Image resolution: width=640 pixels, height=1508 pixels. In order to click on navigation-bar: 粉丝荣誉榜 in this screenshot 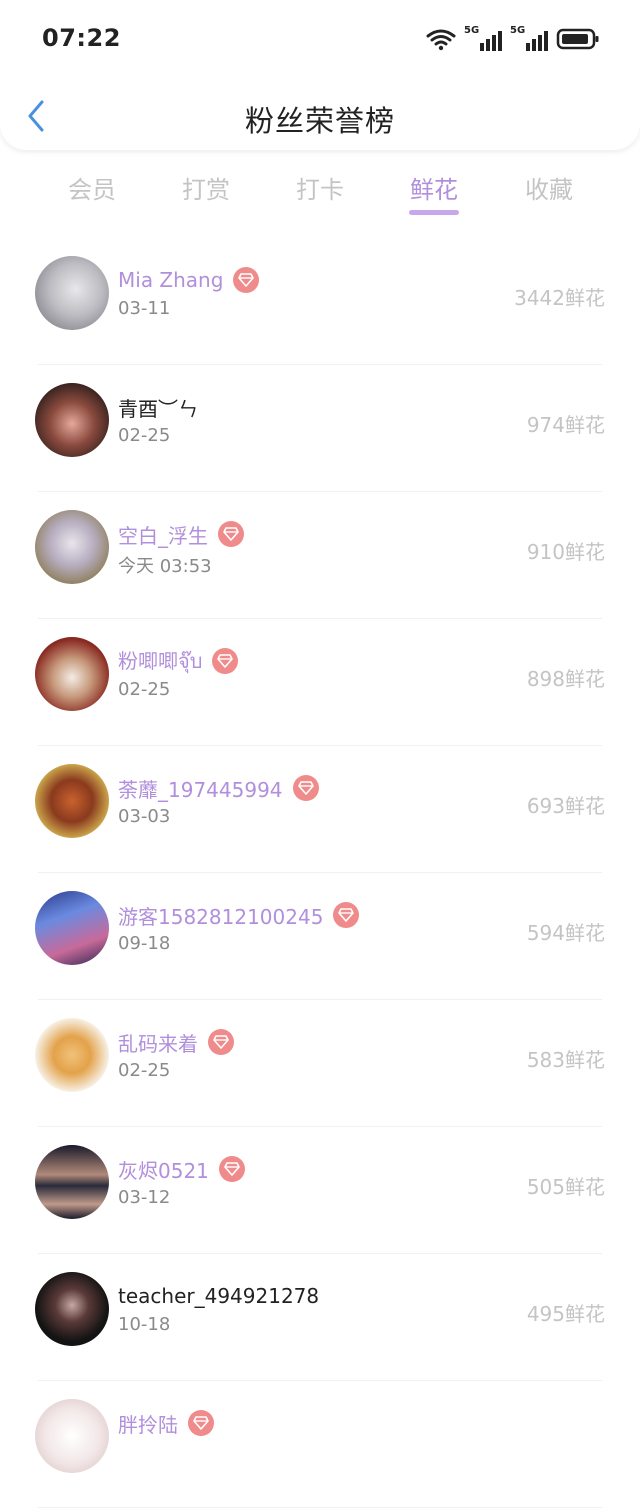, I will do `click(320, 114)`.